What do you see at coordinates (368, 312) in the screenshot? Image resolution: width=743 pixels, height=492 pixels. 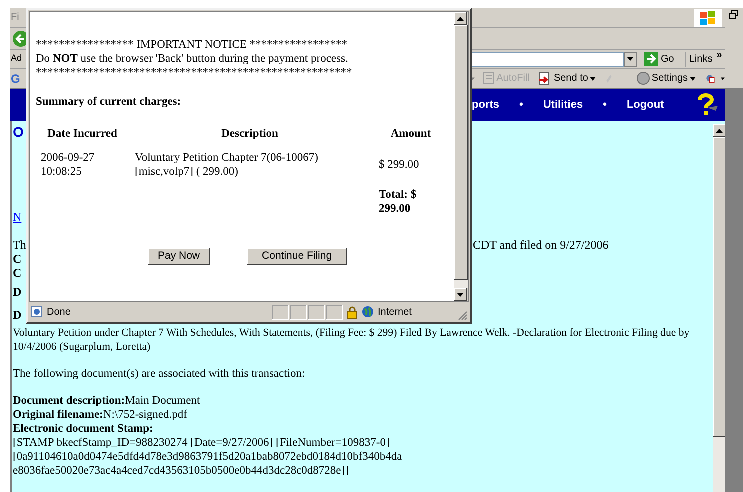 I see `globe-icon` at bounding box center [368, 312].